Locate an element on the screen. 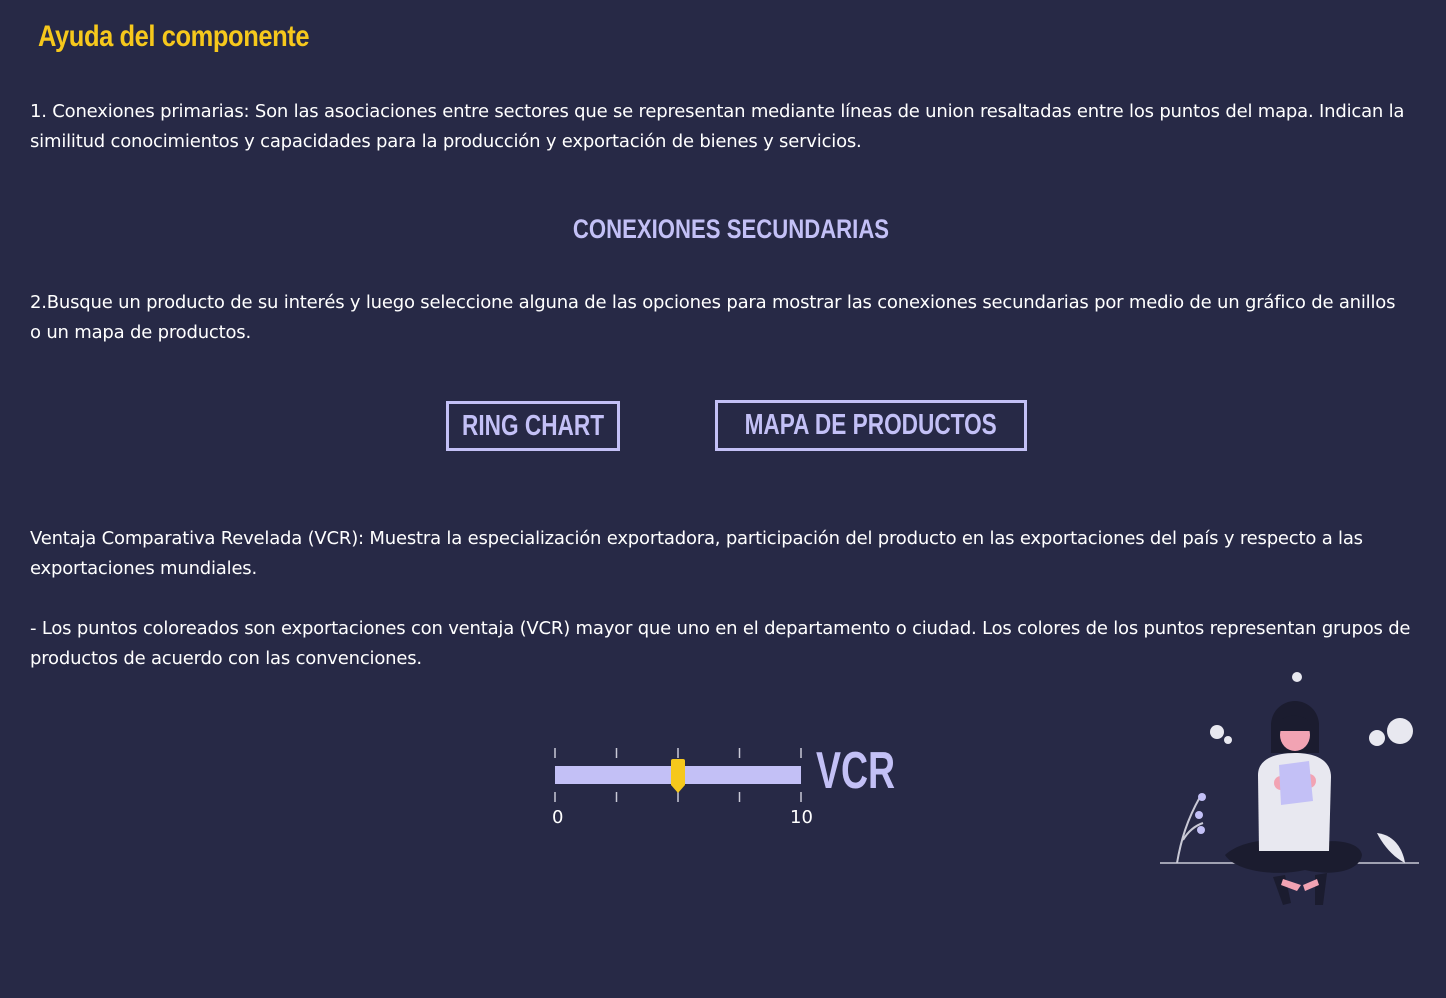 The width and height of the screenshot is (1446, 998). ring-chart-button: RING CHART is located at coordinates (533, 426).